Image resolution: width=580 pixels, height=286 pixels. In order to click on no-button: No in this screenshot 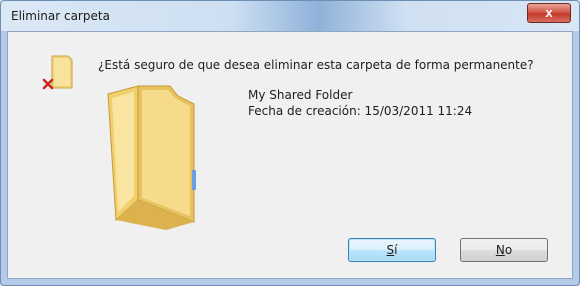, I will do `click(504, 250)`.